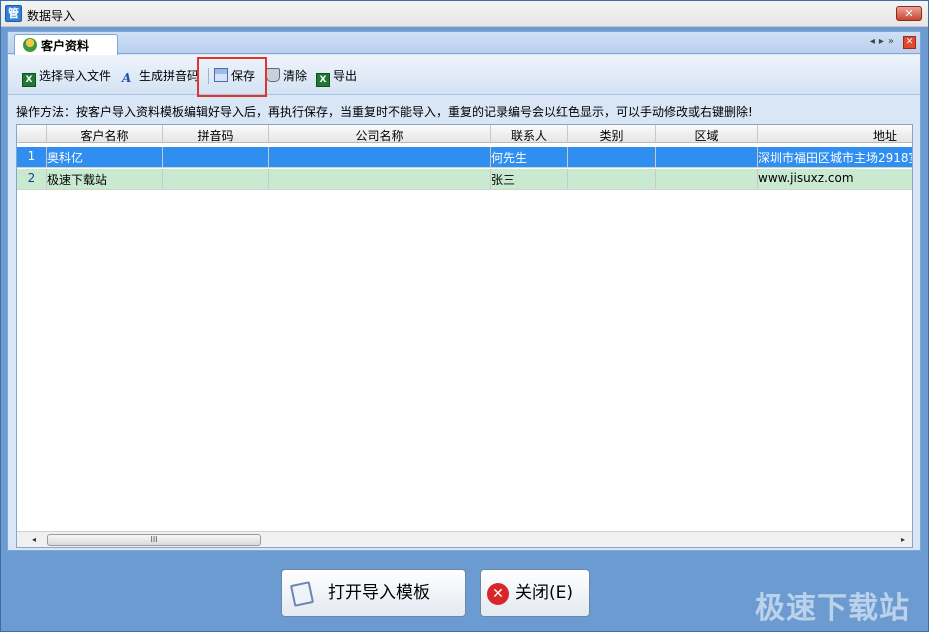  What do you see at coordinates (909, 42) in the screenshot?
I see `tab-close-icon: ✕` at bounding box center [909, 42].